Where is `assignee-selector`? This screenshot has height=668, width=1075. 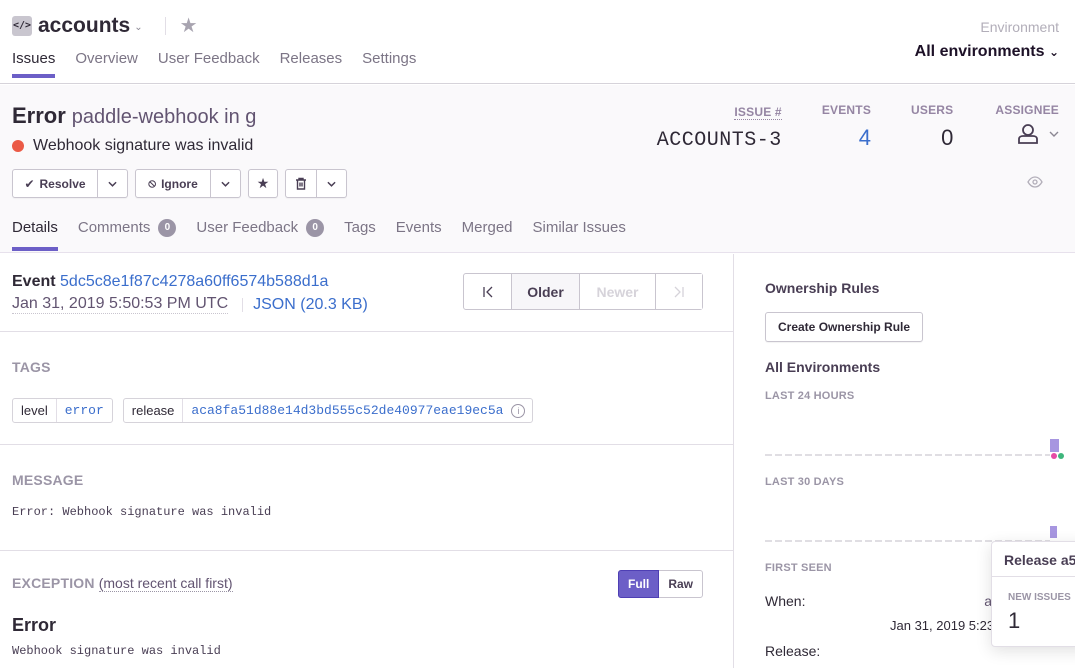 assignee-selector is located at coordinates (1038, 134).